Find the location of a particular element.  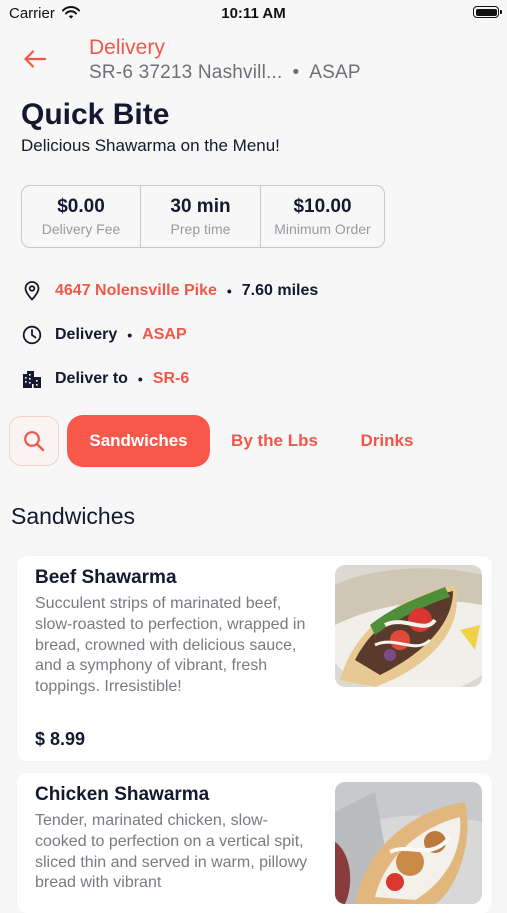

prep-time-stat: 30 min Prep time is located at coordinates (201, 216).